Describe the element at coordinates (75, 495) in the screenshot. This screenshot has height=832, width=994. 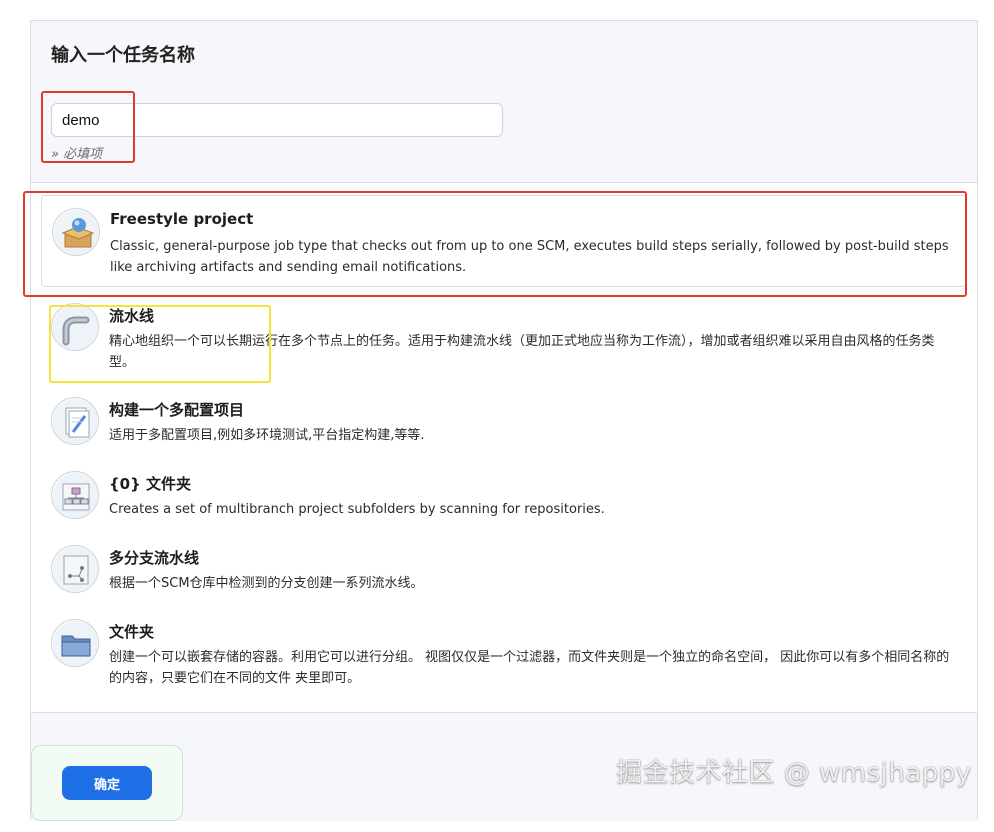
I see `org-folder-icon` at that location.